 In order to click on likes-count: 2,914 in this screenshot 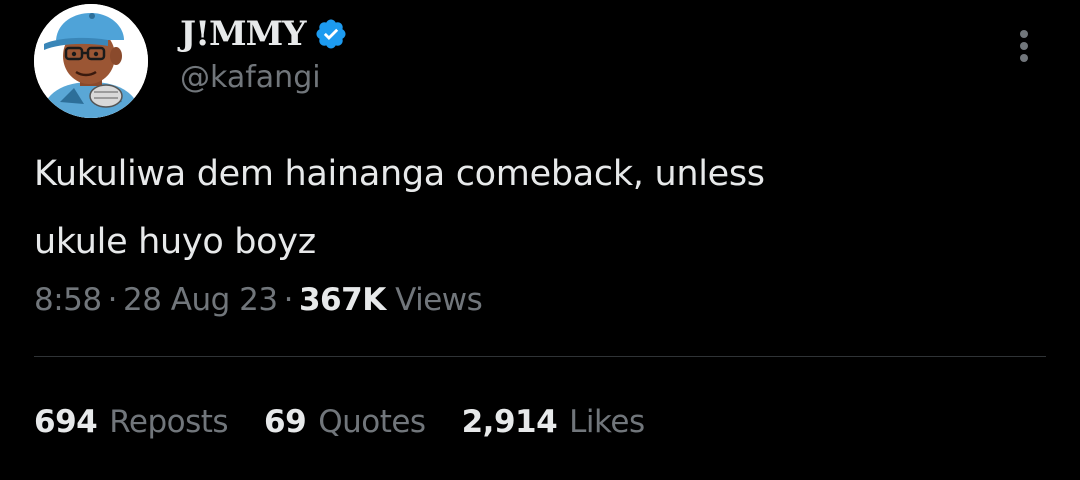, I will do `click(509, 422)`.